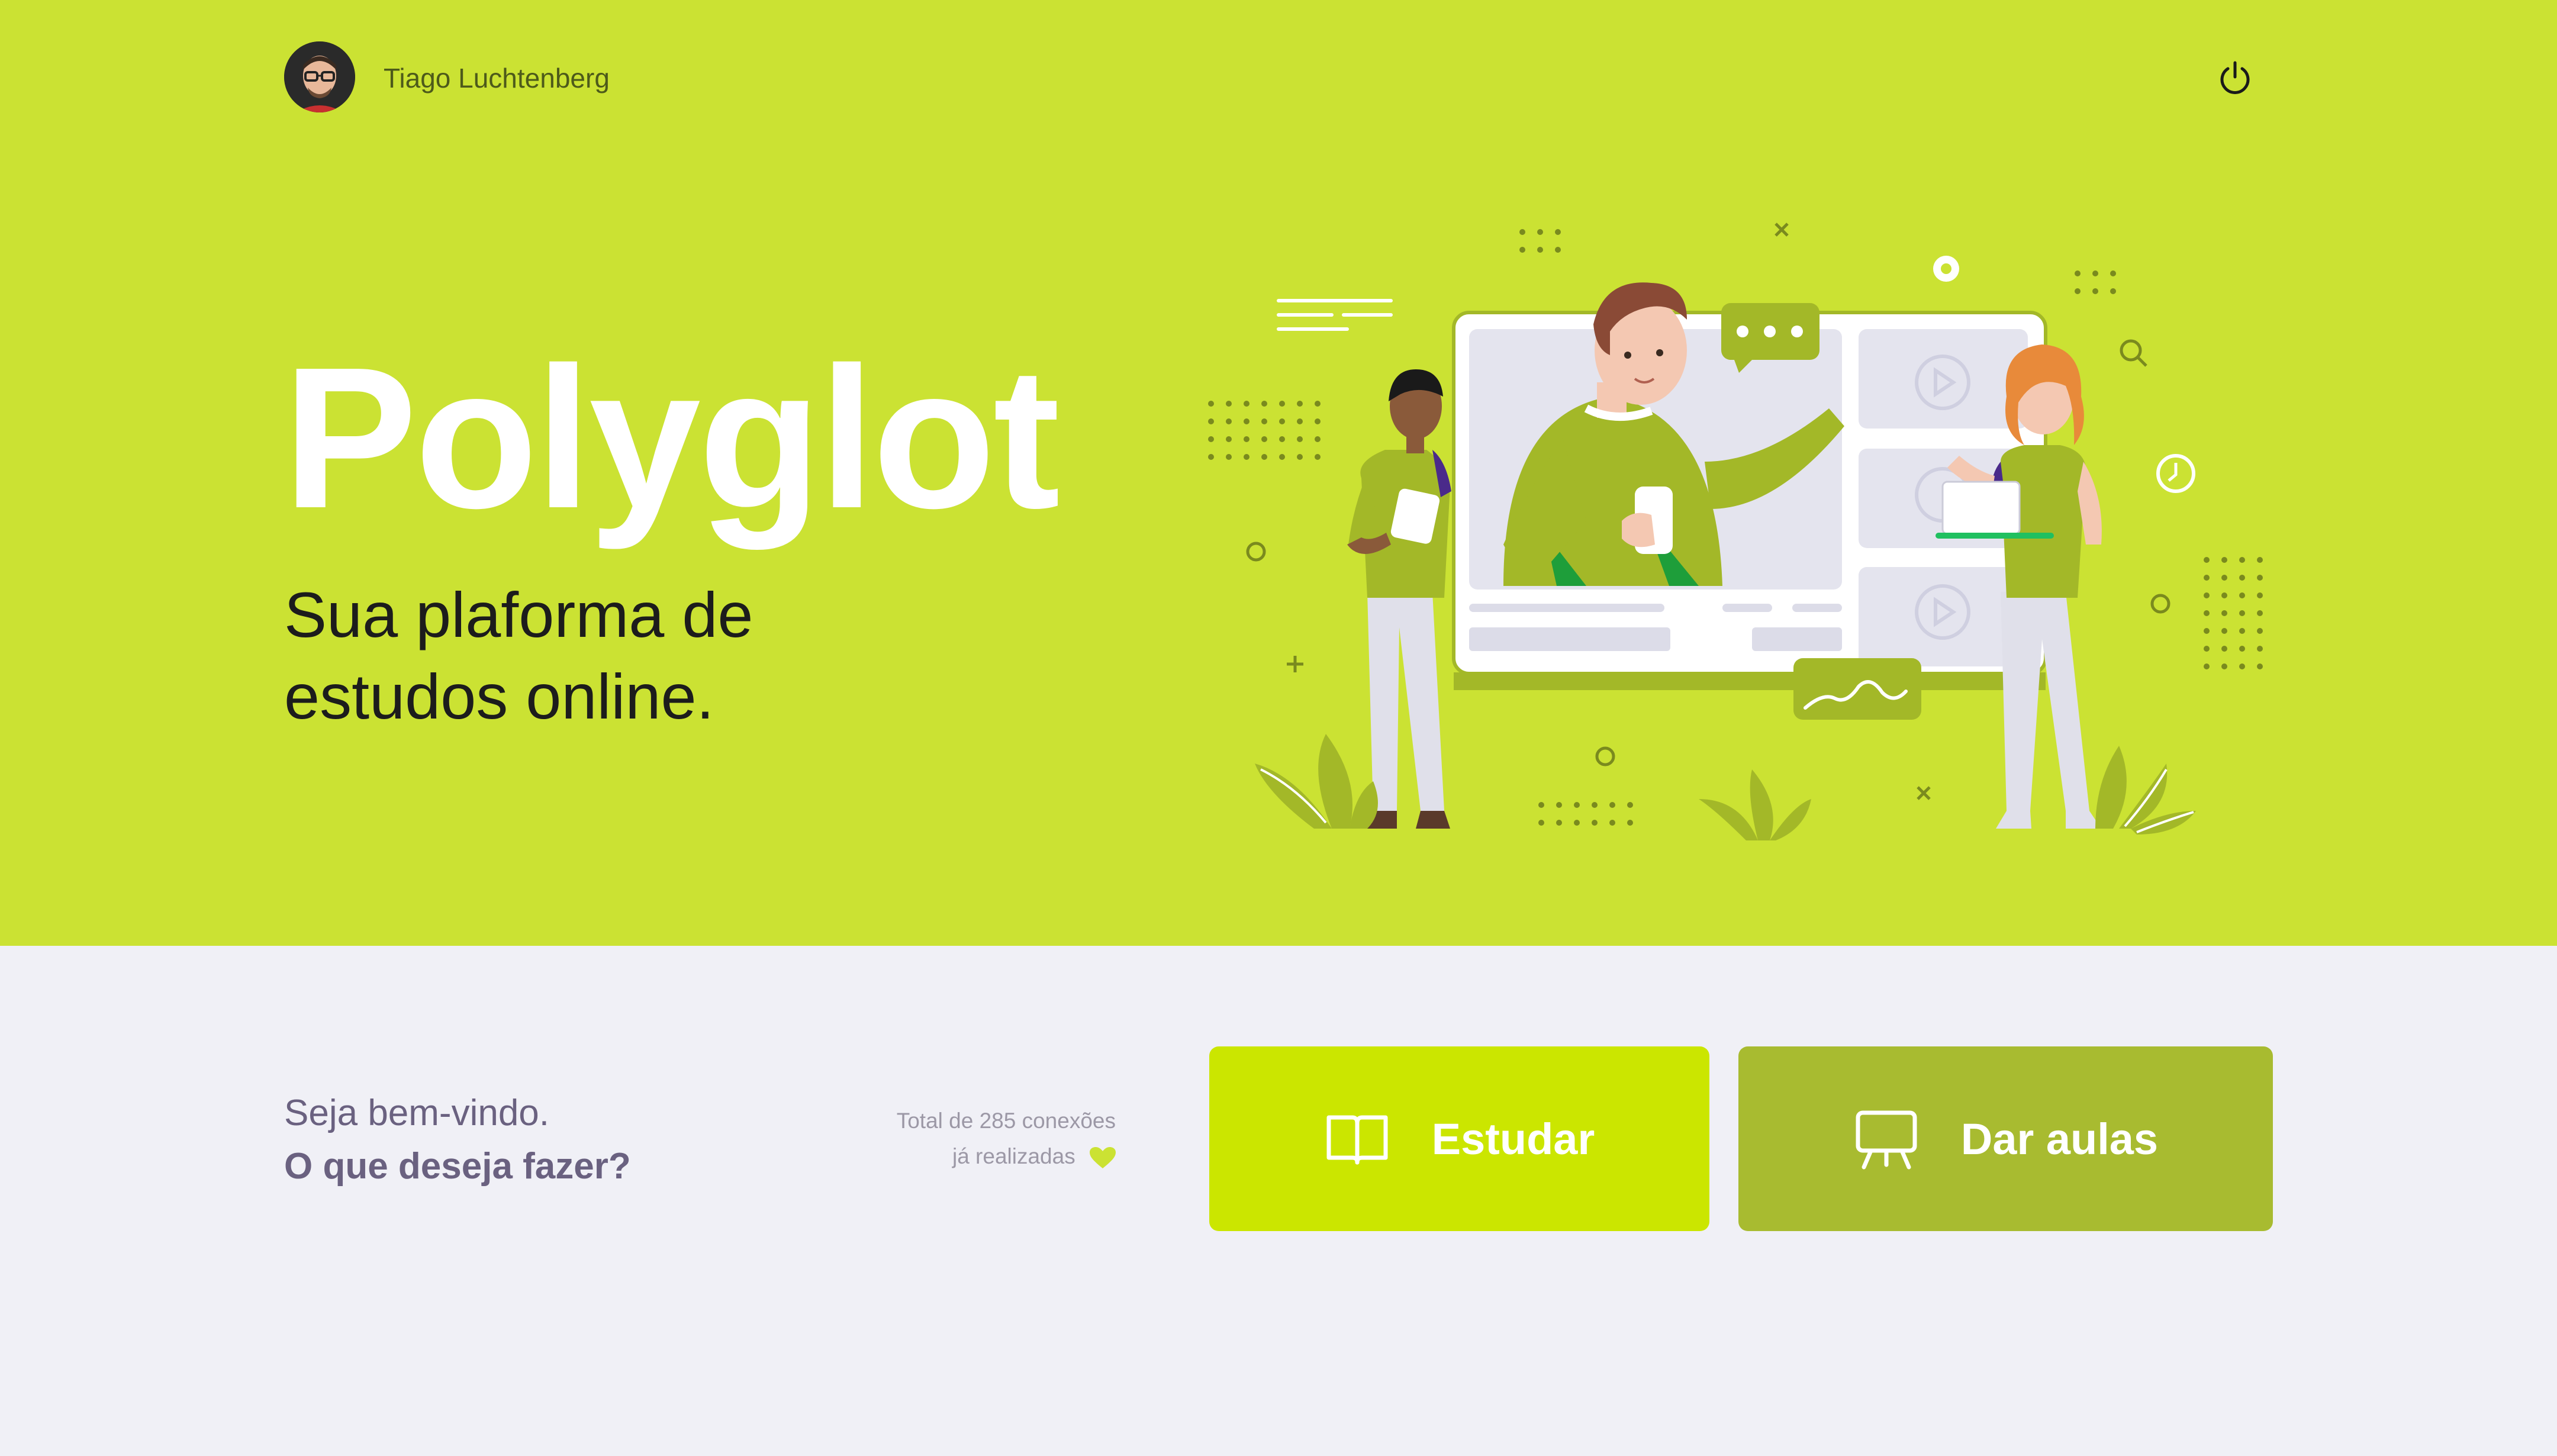 The image size is (2557, 1456). I want to click on total-connections: Total de 285 conexões já realizadas, so click(966, 1138).